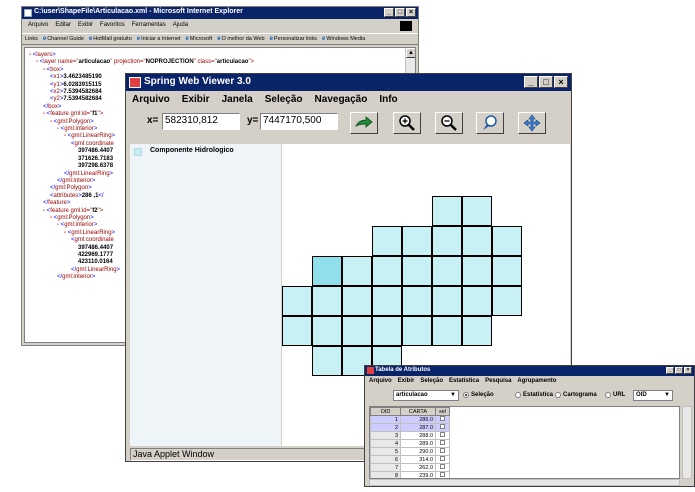 The height and width of the screenshot is (492, 695). What do you see at coordinates (615, 395) in the screenshot?
I see `radio-url: URL` at bounding box center [615, 395].